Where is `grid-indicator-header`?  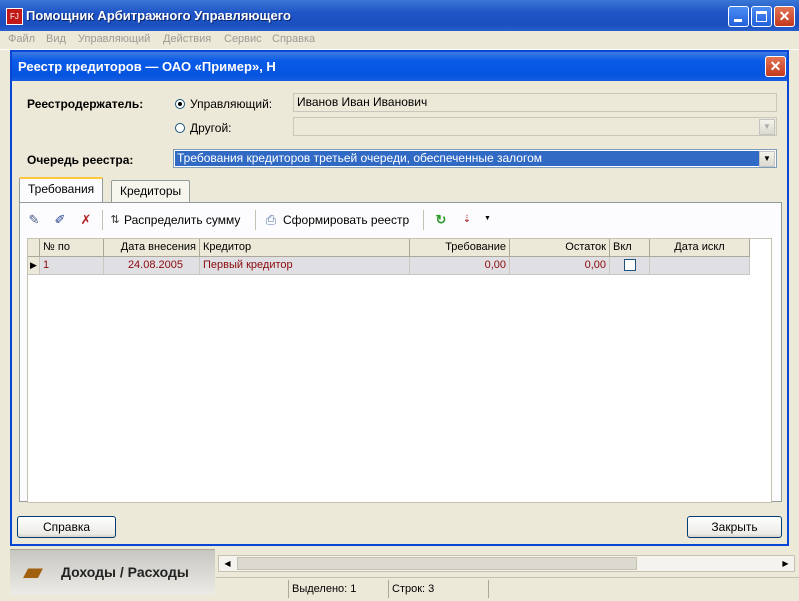 grid-indicator-header is located at coordinates (34, 248).